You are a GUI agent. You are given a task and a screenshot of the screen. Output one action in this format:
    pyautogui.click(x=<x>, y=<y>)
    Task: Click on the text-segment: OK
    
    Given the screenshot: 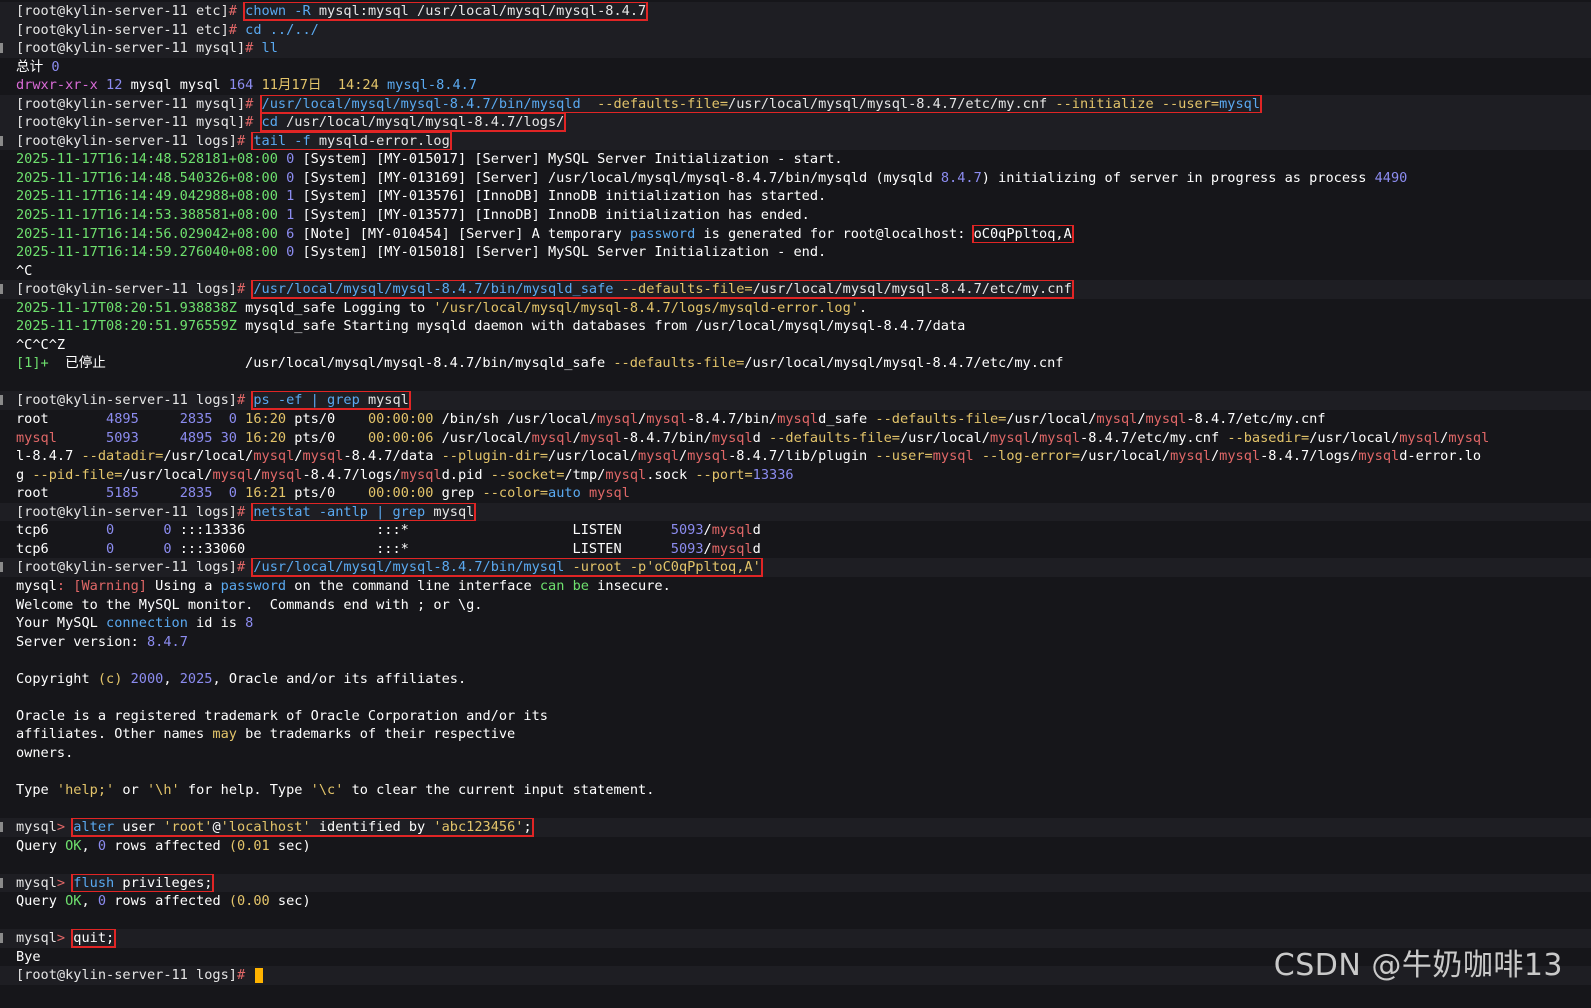 What is the action you would take?
    pyautogui.click(x=73, y=846)
    